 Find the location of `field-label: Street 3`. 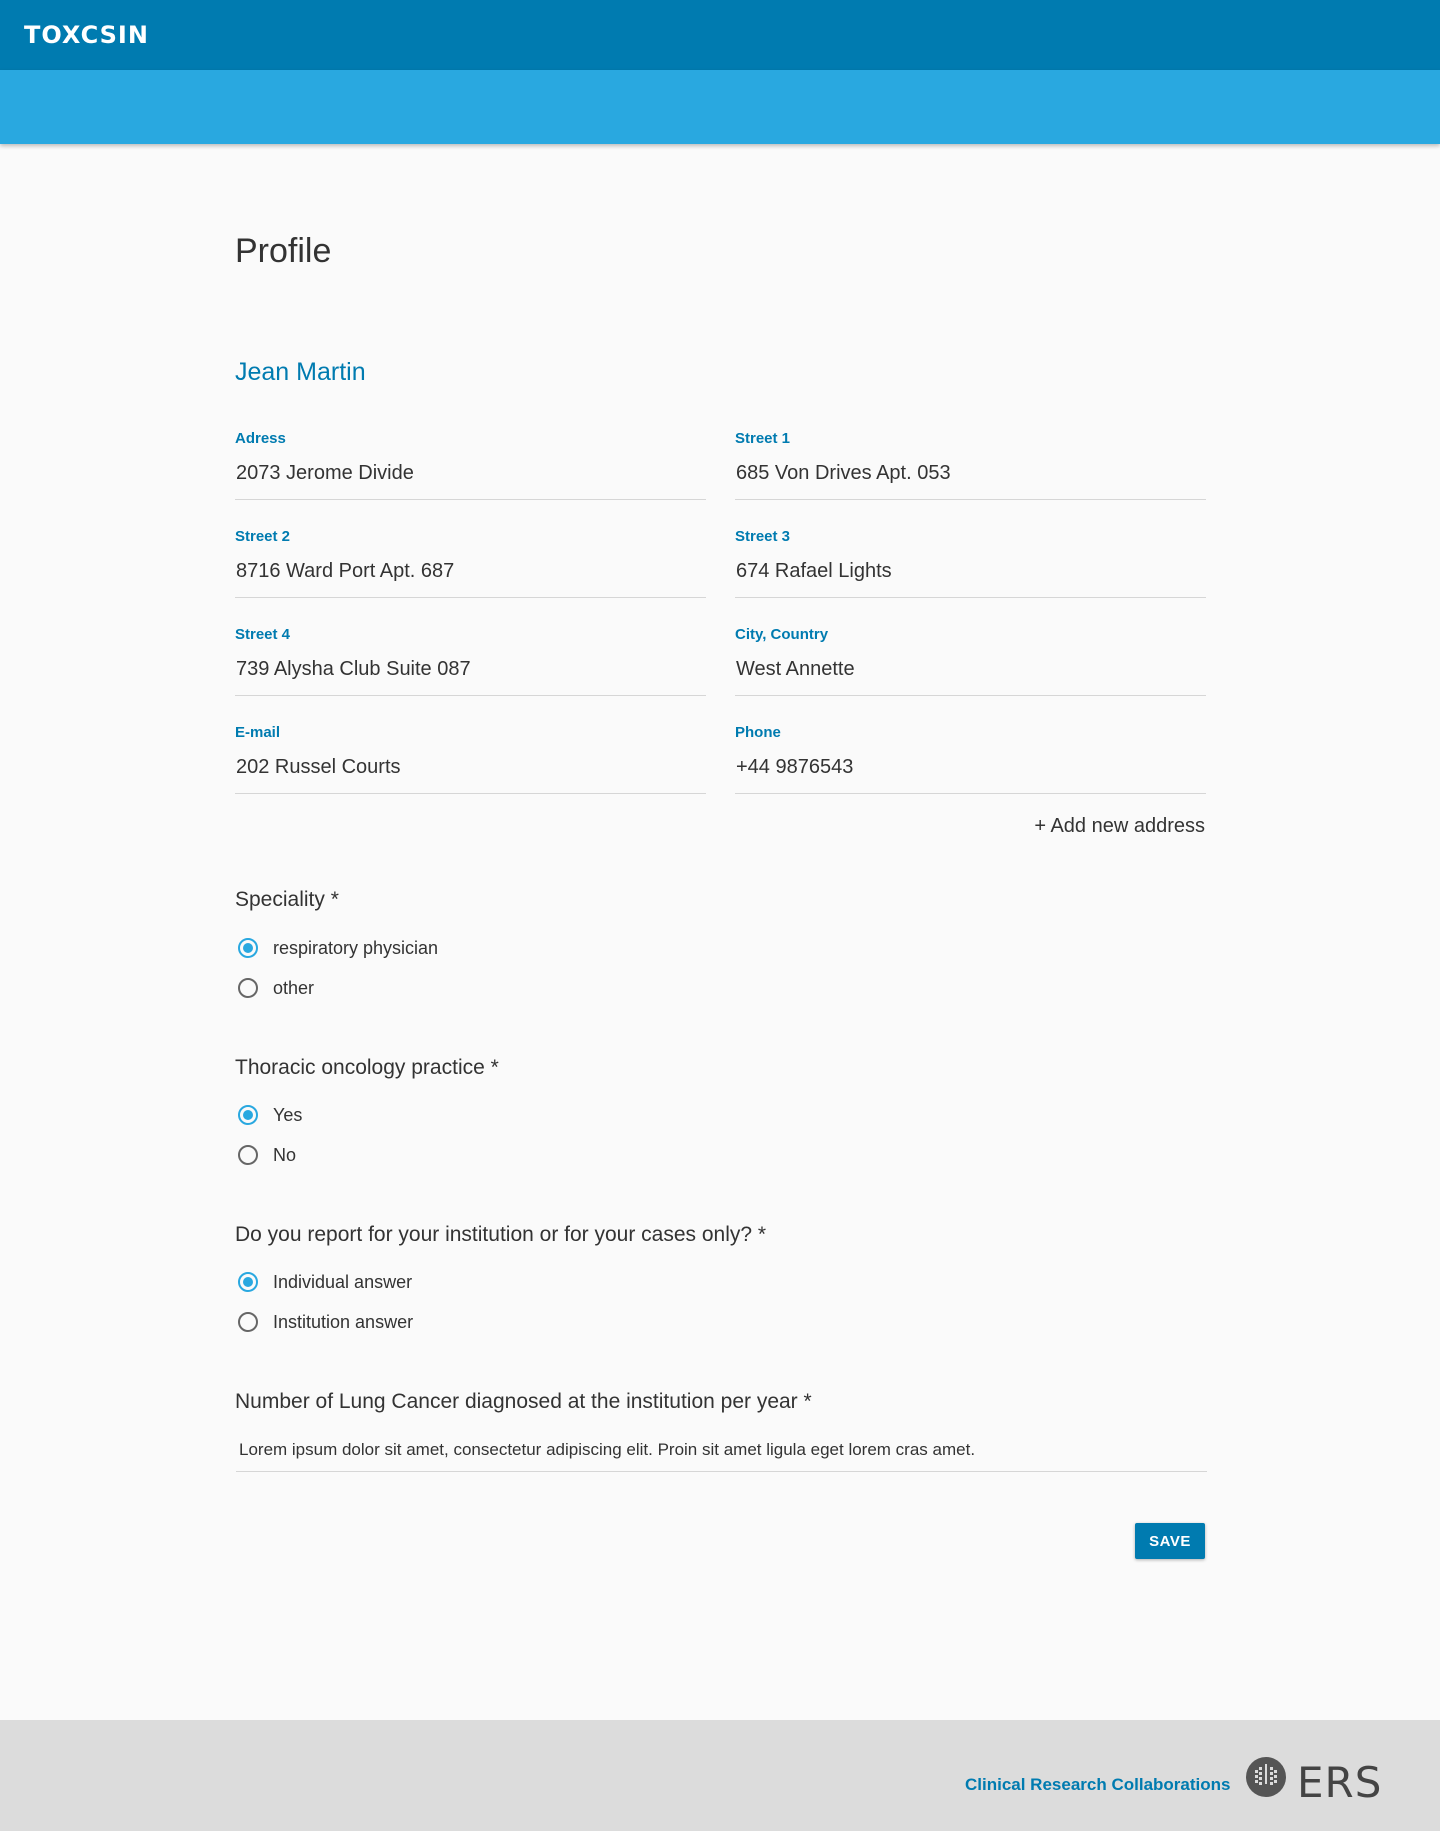

field-label: Street 3 is located at coordinates (763, 536).